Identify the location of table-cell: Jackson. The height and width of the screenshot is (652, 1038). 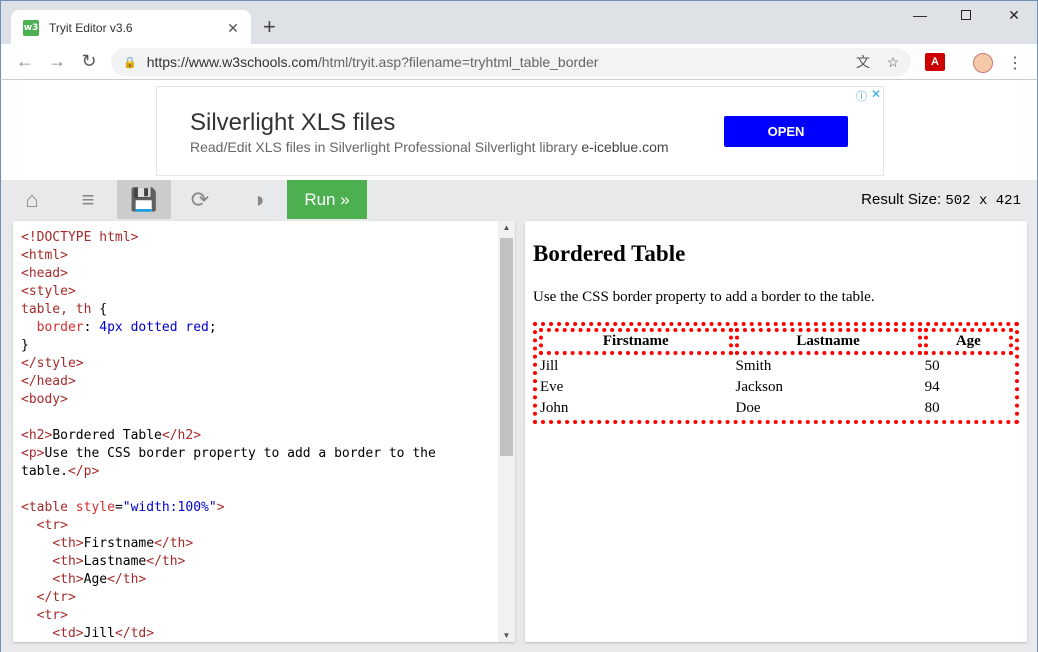
(759, 387).